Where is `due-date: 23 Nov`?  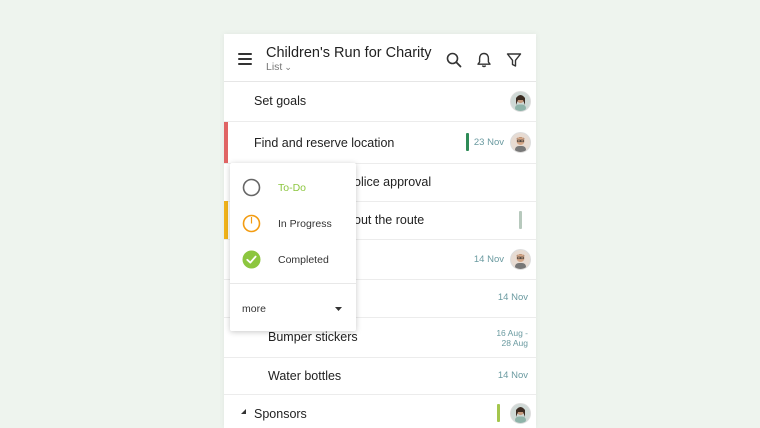
due-date: 23 Nov is located at coordinates (488, 142).